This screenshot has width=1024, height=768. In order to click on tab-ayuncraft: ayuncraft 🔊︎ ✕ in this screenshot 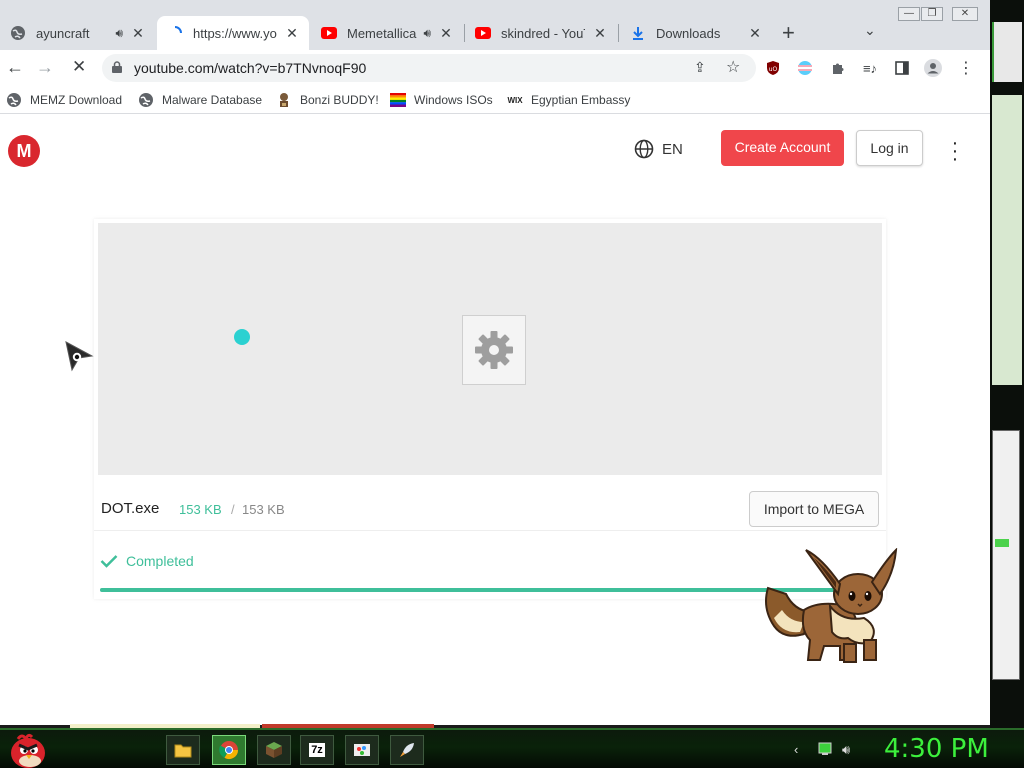, I will do `click(77, 33)`.